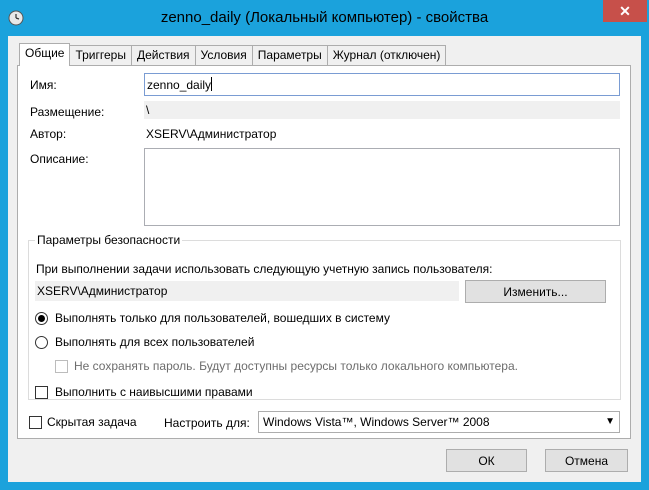  I want to click on name-label: Имя:, so click(43, 85).